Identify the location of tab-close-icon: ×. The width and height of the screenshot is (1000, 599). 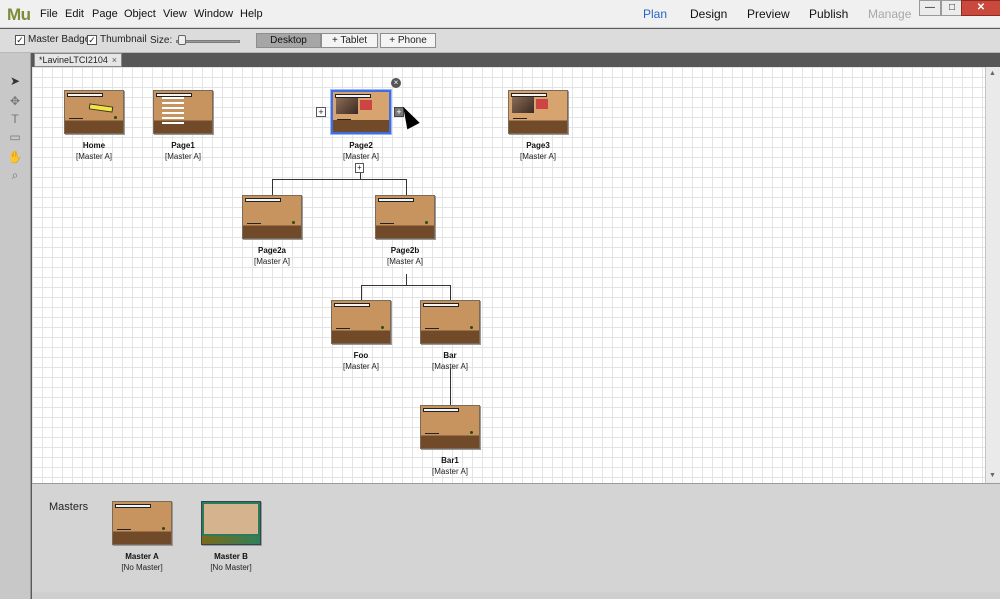
(114, 60).